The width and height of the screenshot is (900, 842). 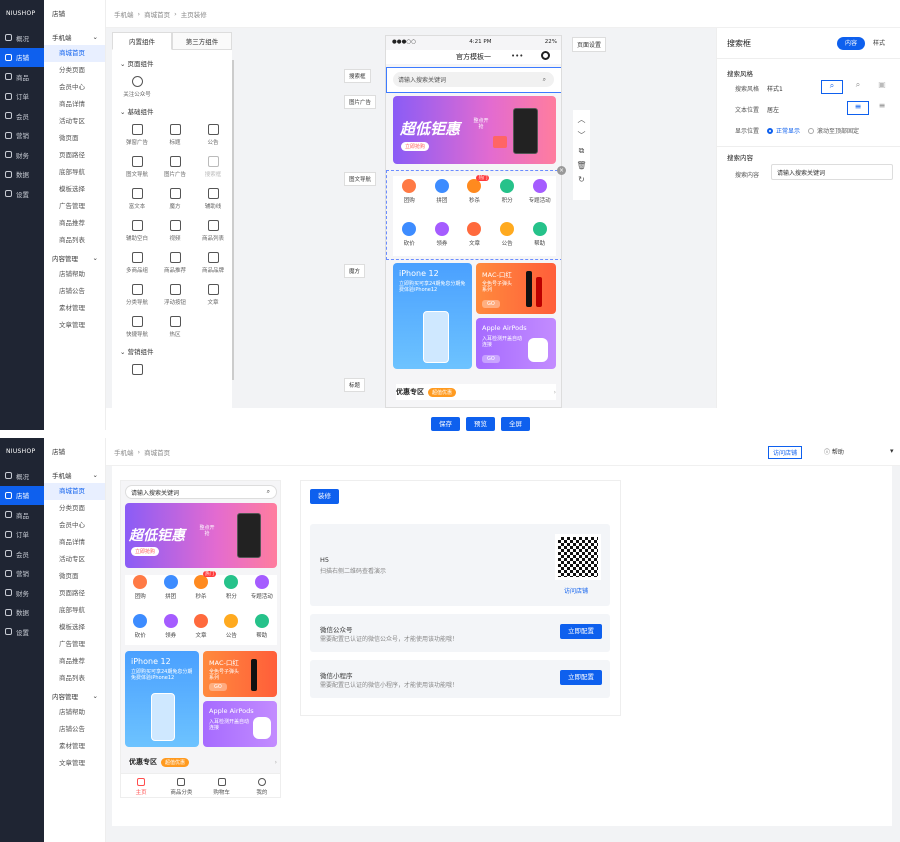 What do you see at coordinates (172, 109) in the screenshot?
I see `group-basic-components: ⌄ 基础组件` at bounding box center [172, 109].